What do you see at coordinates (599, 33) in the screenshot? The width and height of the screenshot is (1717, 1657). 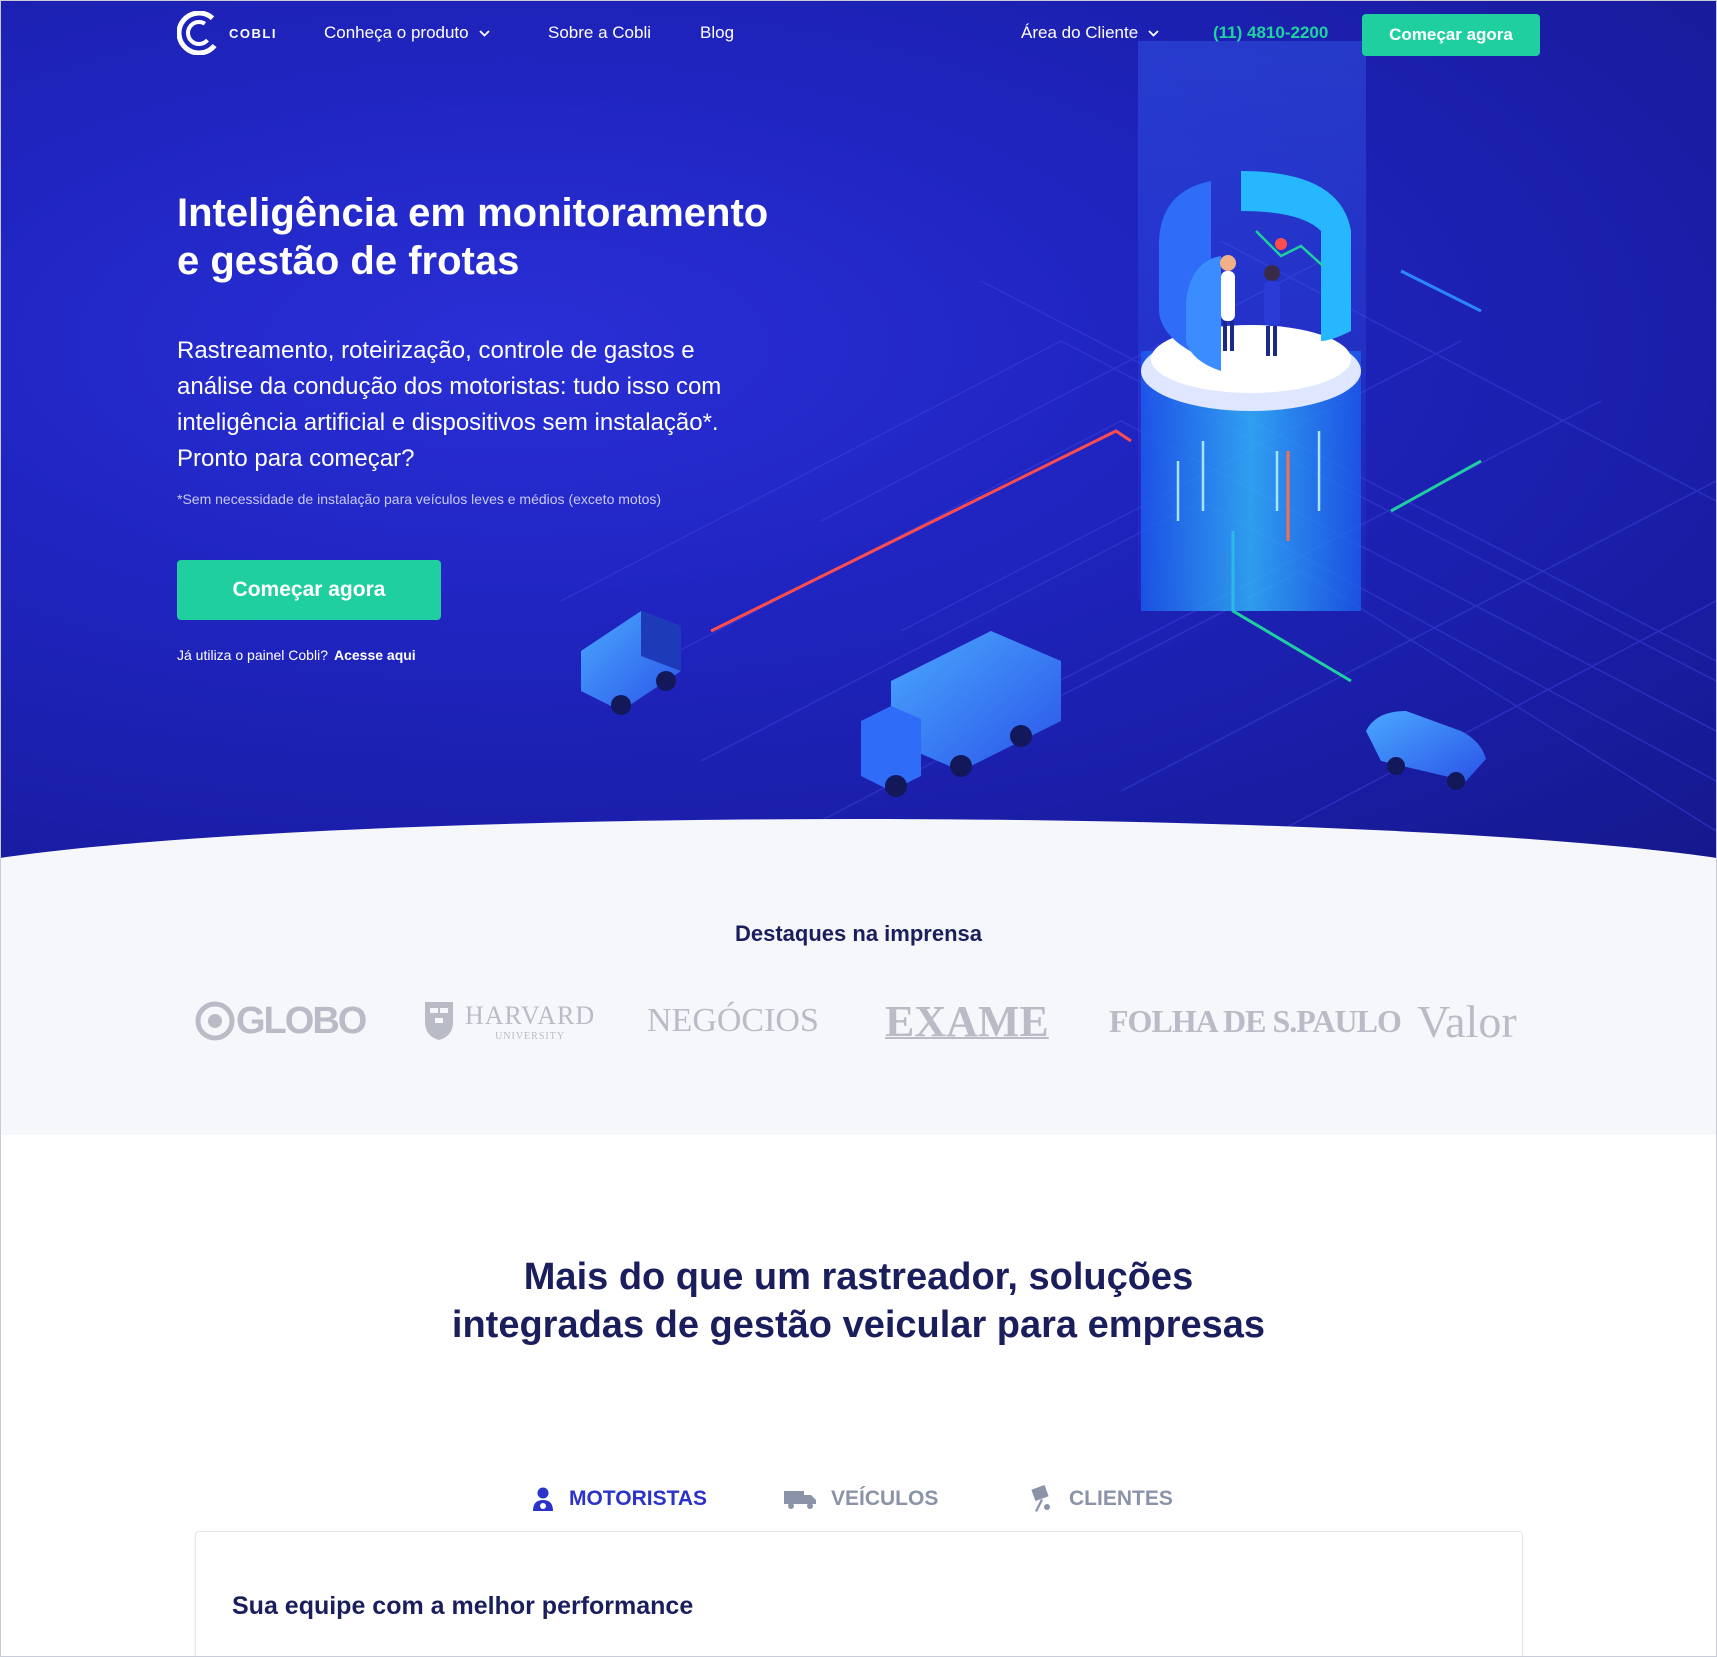 I see `nav-about-link: Sobre a Cobli` at bounding box center [599, 33].